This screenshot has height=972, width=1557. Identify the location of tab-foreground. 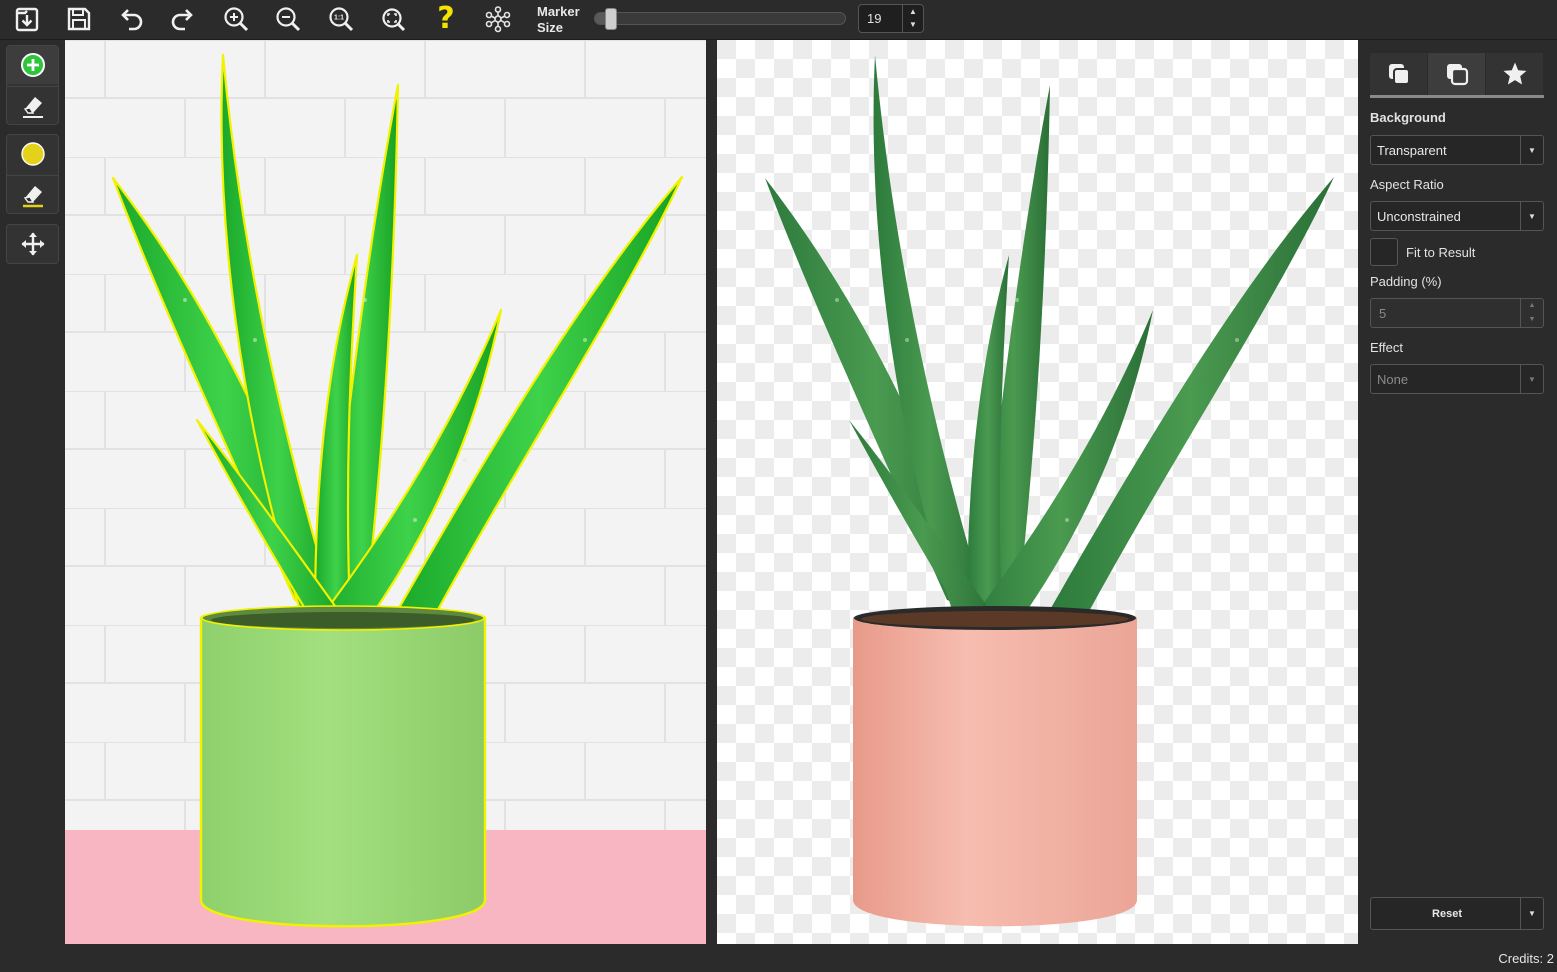
(1399, 74).